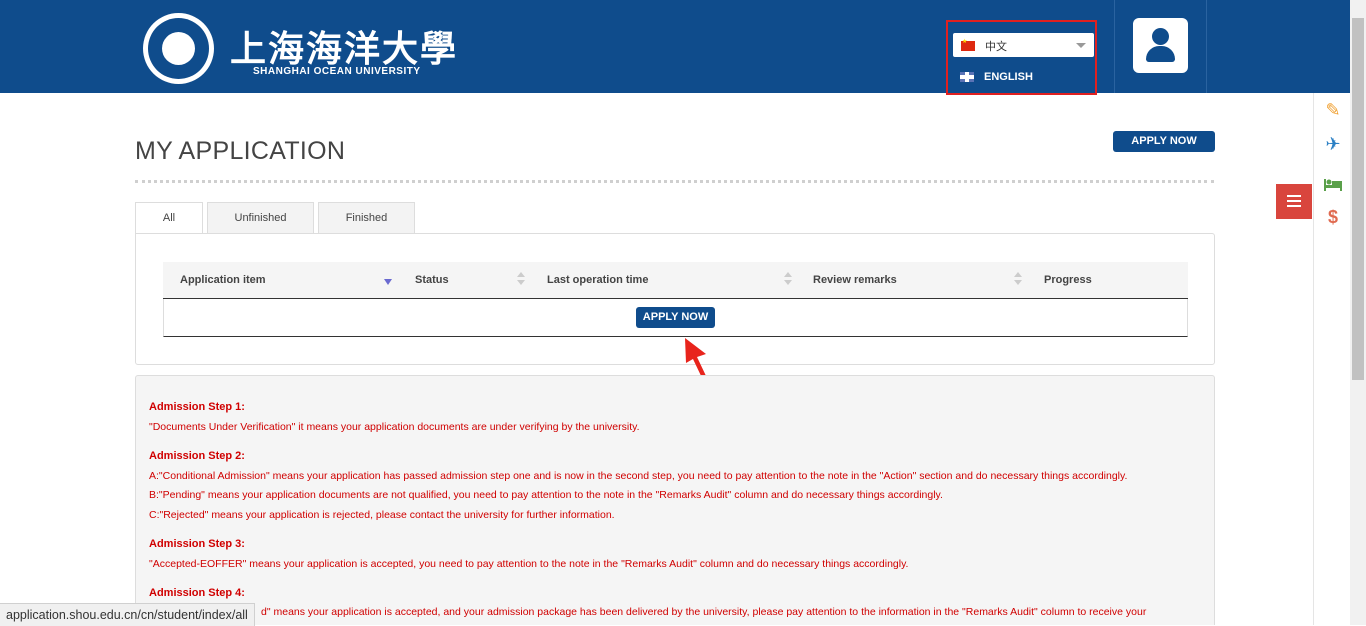 This screenshot has width=1366, height=626. Describe the element at coordinates (1023, 45) in the screenshot. I see `language-select: 中文` at that location.